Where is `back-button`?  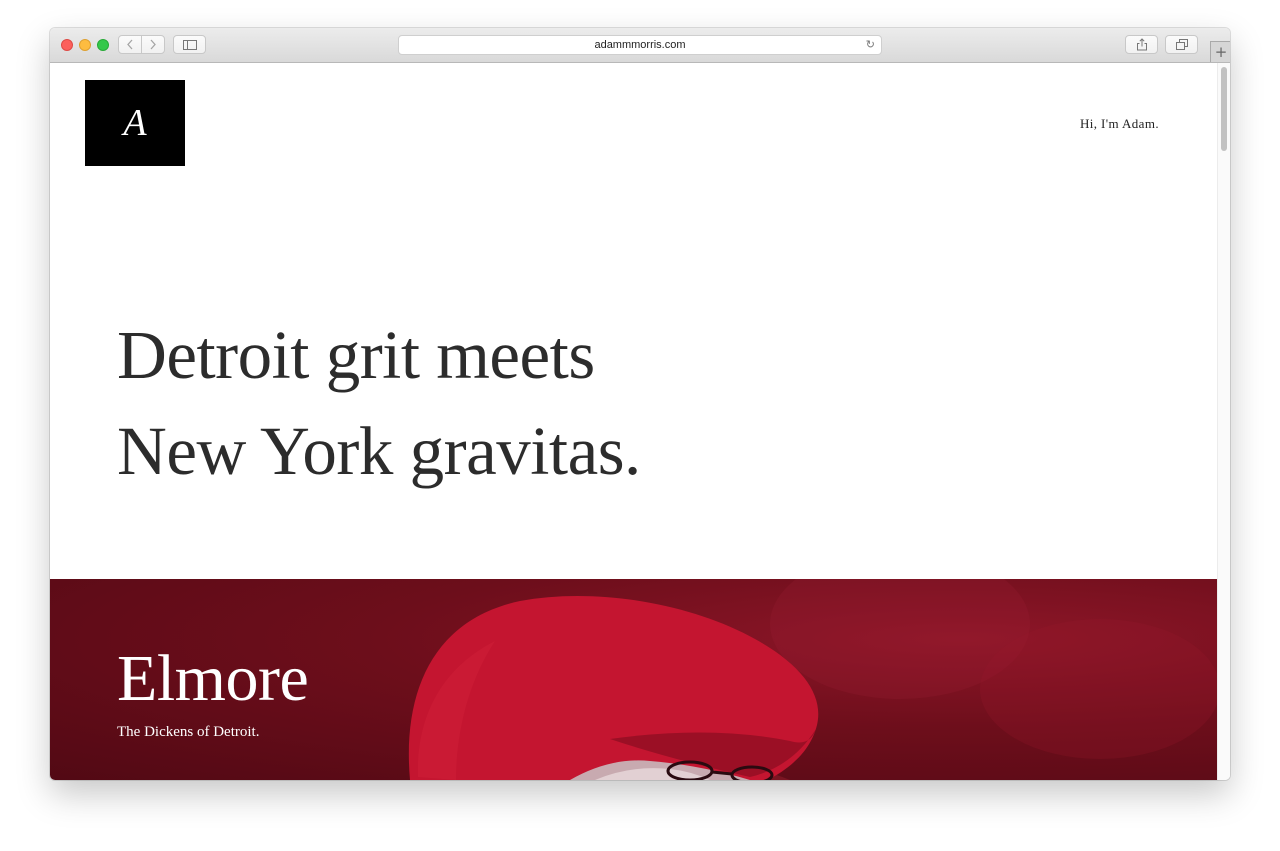 back-button is located at coordinates (130, 44).